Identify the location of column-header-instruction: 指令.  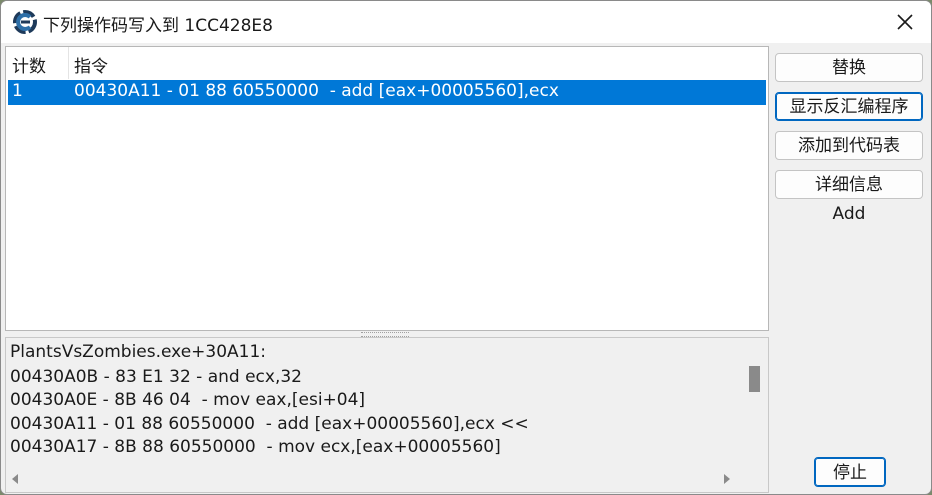
(91, 64).